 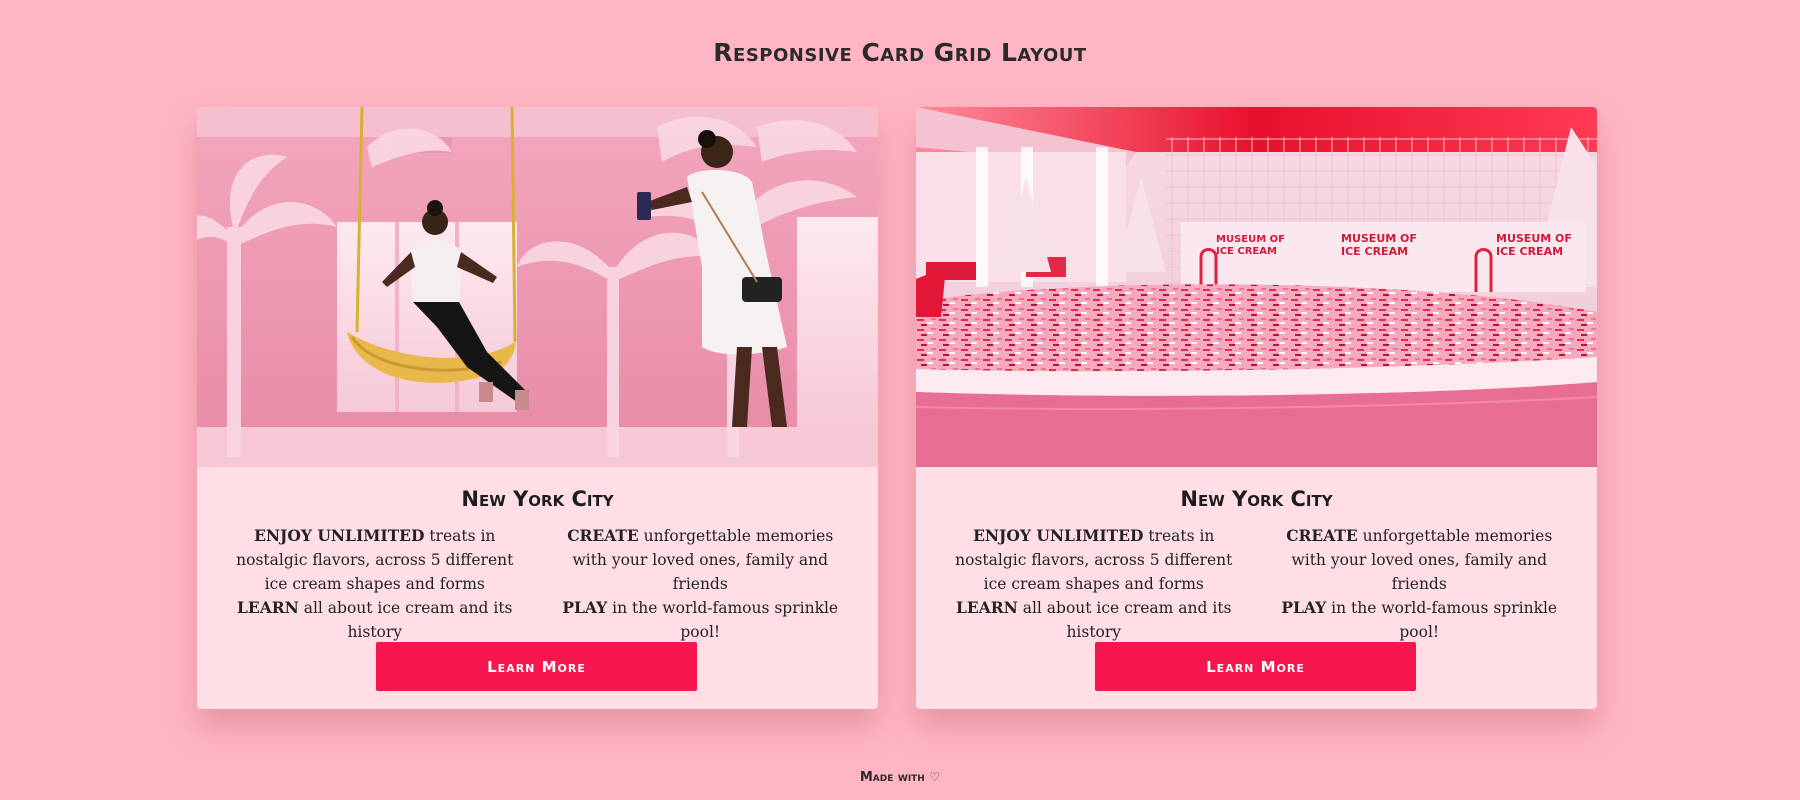 I want to click on footer-label: Made with, so click(x=892, y=777).